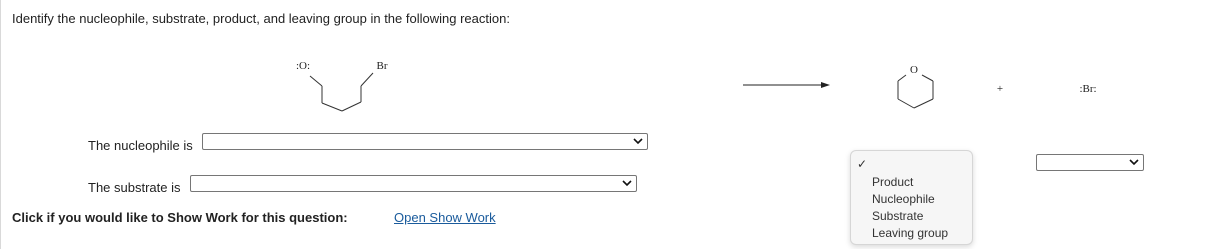 The width and height of the screenshot is (1208, 249). What do you see at coordinates (1087, 89) in the screenshot?
I see `bromide-label: :Br:` at bounding box center [1087, 89].